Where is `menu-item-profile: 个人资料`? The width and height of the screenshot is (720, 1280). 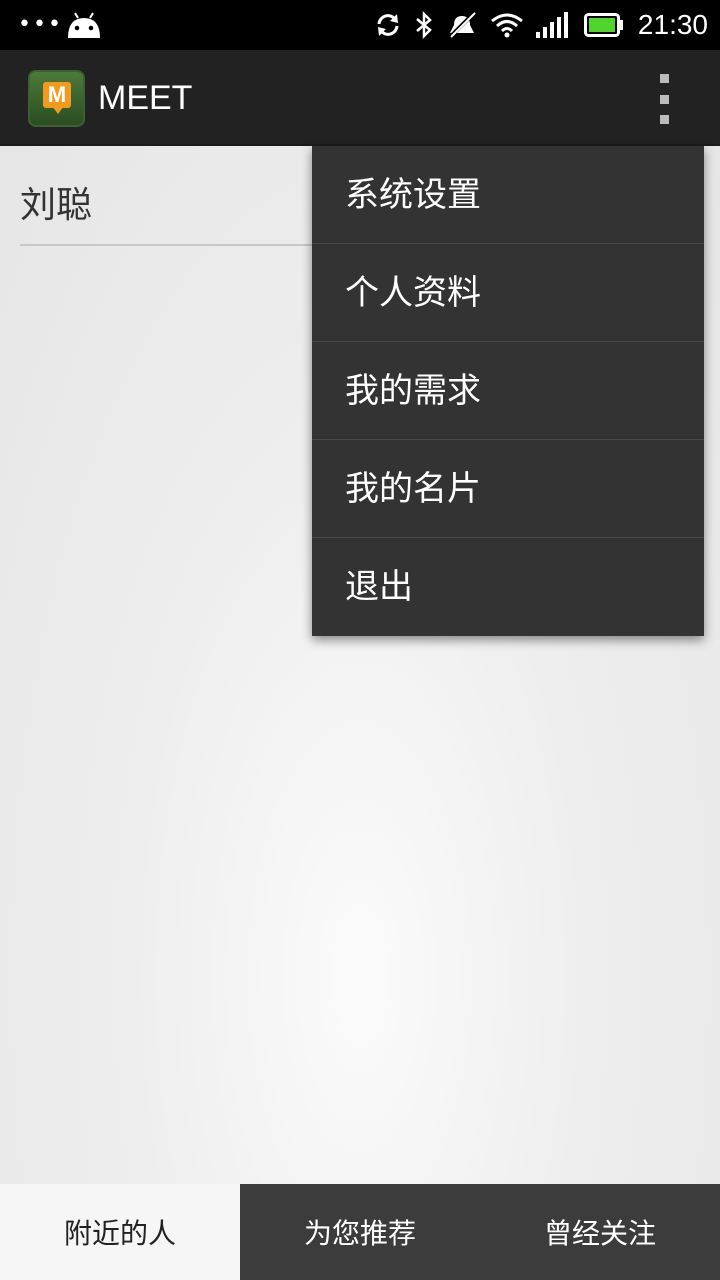 menu-item-profile: 个人资料 is located at coordinates (508, 293).